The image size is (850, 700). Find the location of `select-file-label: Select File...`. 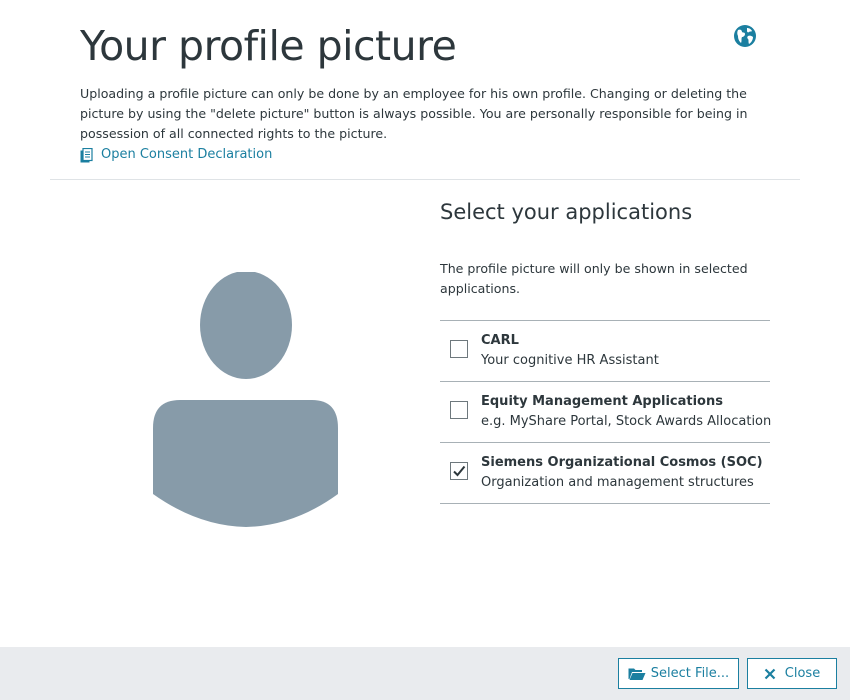

select-file-label: Select File... is located at coordinates (690, 673).